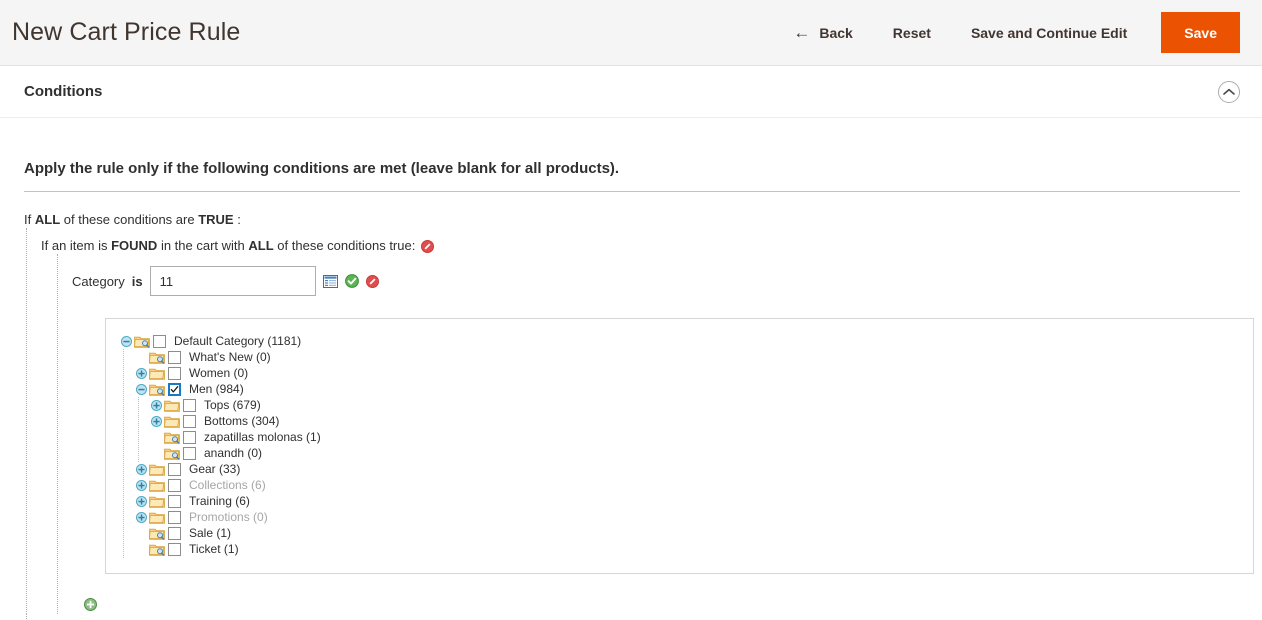  What do you see at coordinates (685, 405) in the screenshot?
I see `tree-node: Tops (679)` at bounding box center [685, 405].